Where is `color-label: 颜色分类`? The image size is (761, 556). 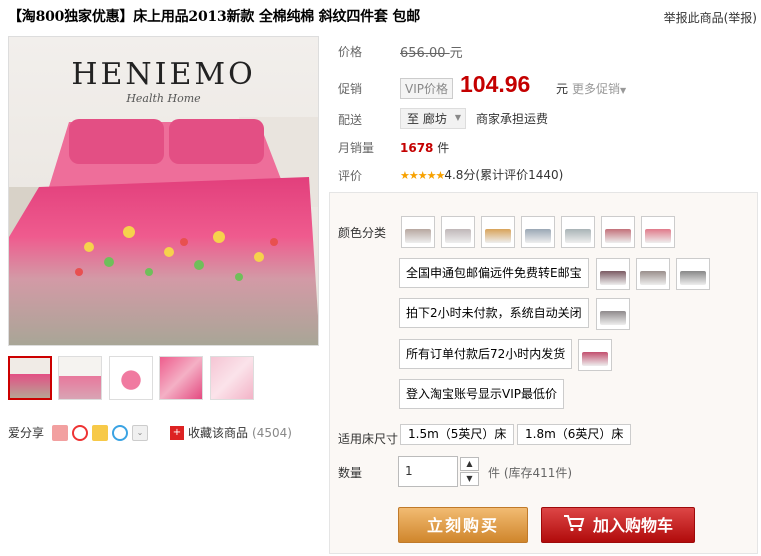
color-label: 颜色分类 is located at coordinates (362, 233).